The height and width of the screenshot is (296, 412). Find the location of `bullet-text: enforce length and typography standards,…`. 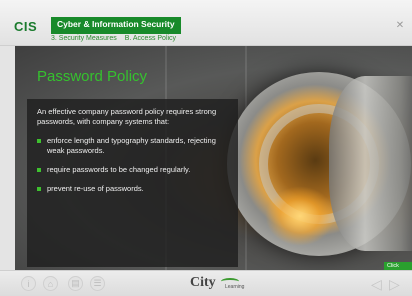

bullet-text: enforce length and typography standards,… is located at coordinates (131, 145).